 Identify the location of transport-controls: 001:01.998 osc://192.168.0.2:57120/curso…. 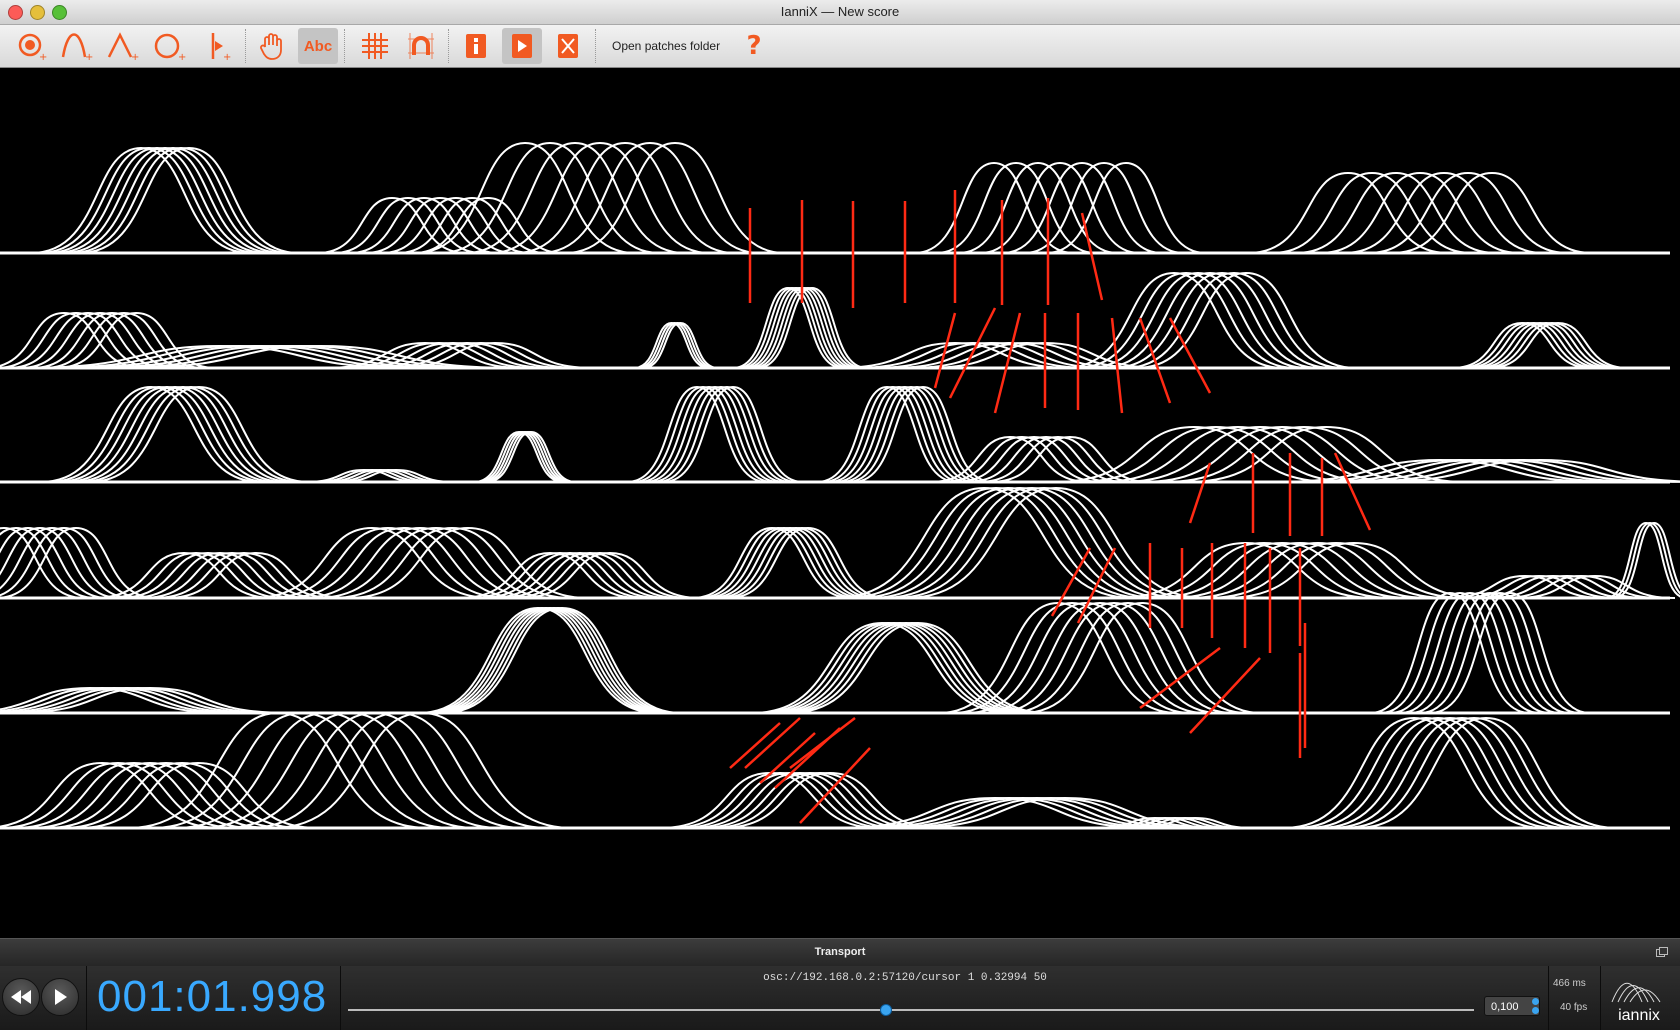
(840, 998).